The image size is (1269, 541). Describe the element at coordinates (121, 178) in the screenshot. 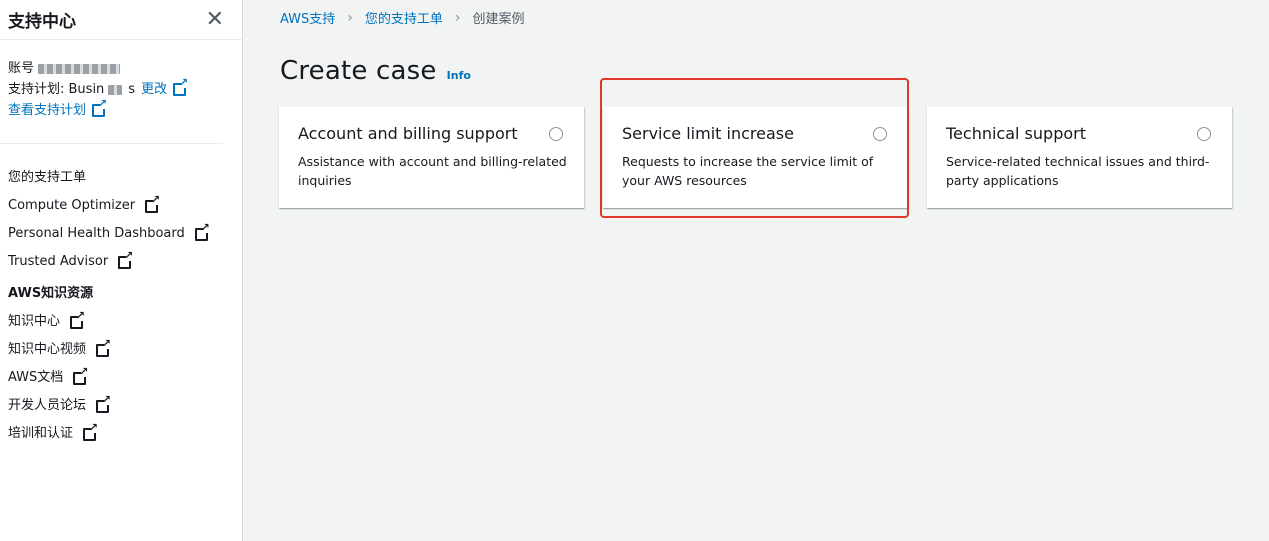

I see `sidebar-item-your-cases: 您的支持工单` at that location.